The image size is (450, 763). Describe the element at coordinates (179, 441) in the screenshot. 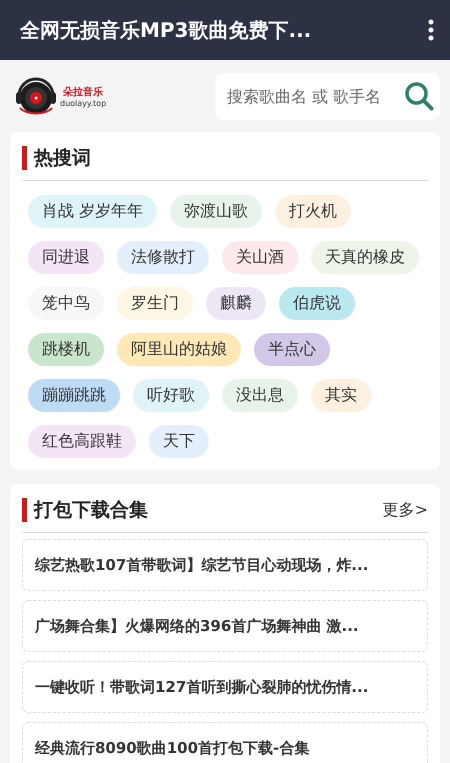

I see `search-tag: 天下` at that location.